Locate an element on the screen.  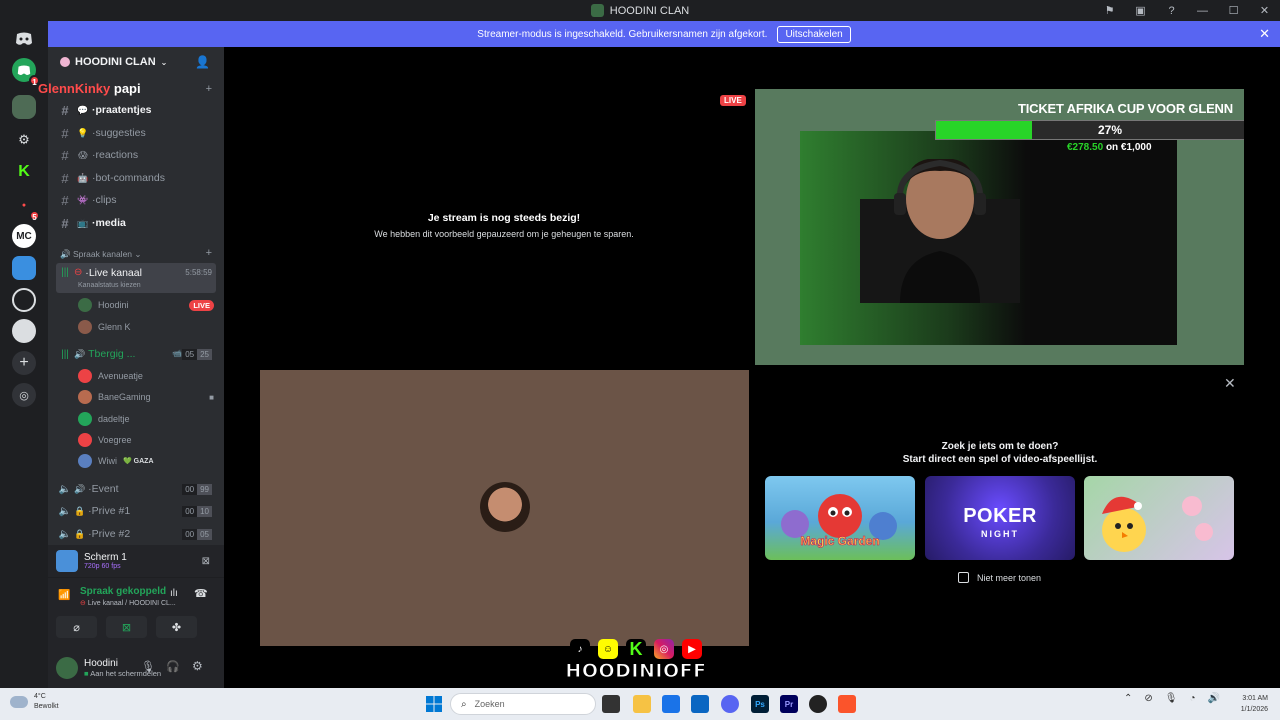
discord-home-icon is located at coordinates (24, 39).